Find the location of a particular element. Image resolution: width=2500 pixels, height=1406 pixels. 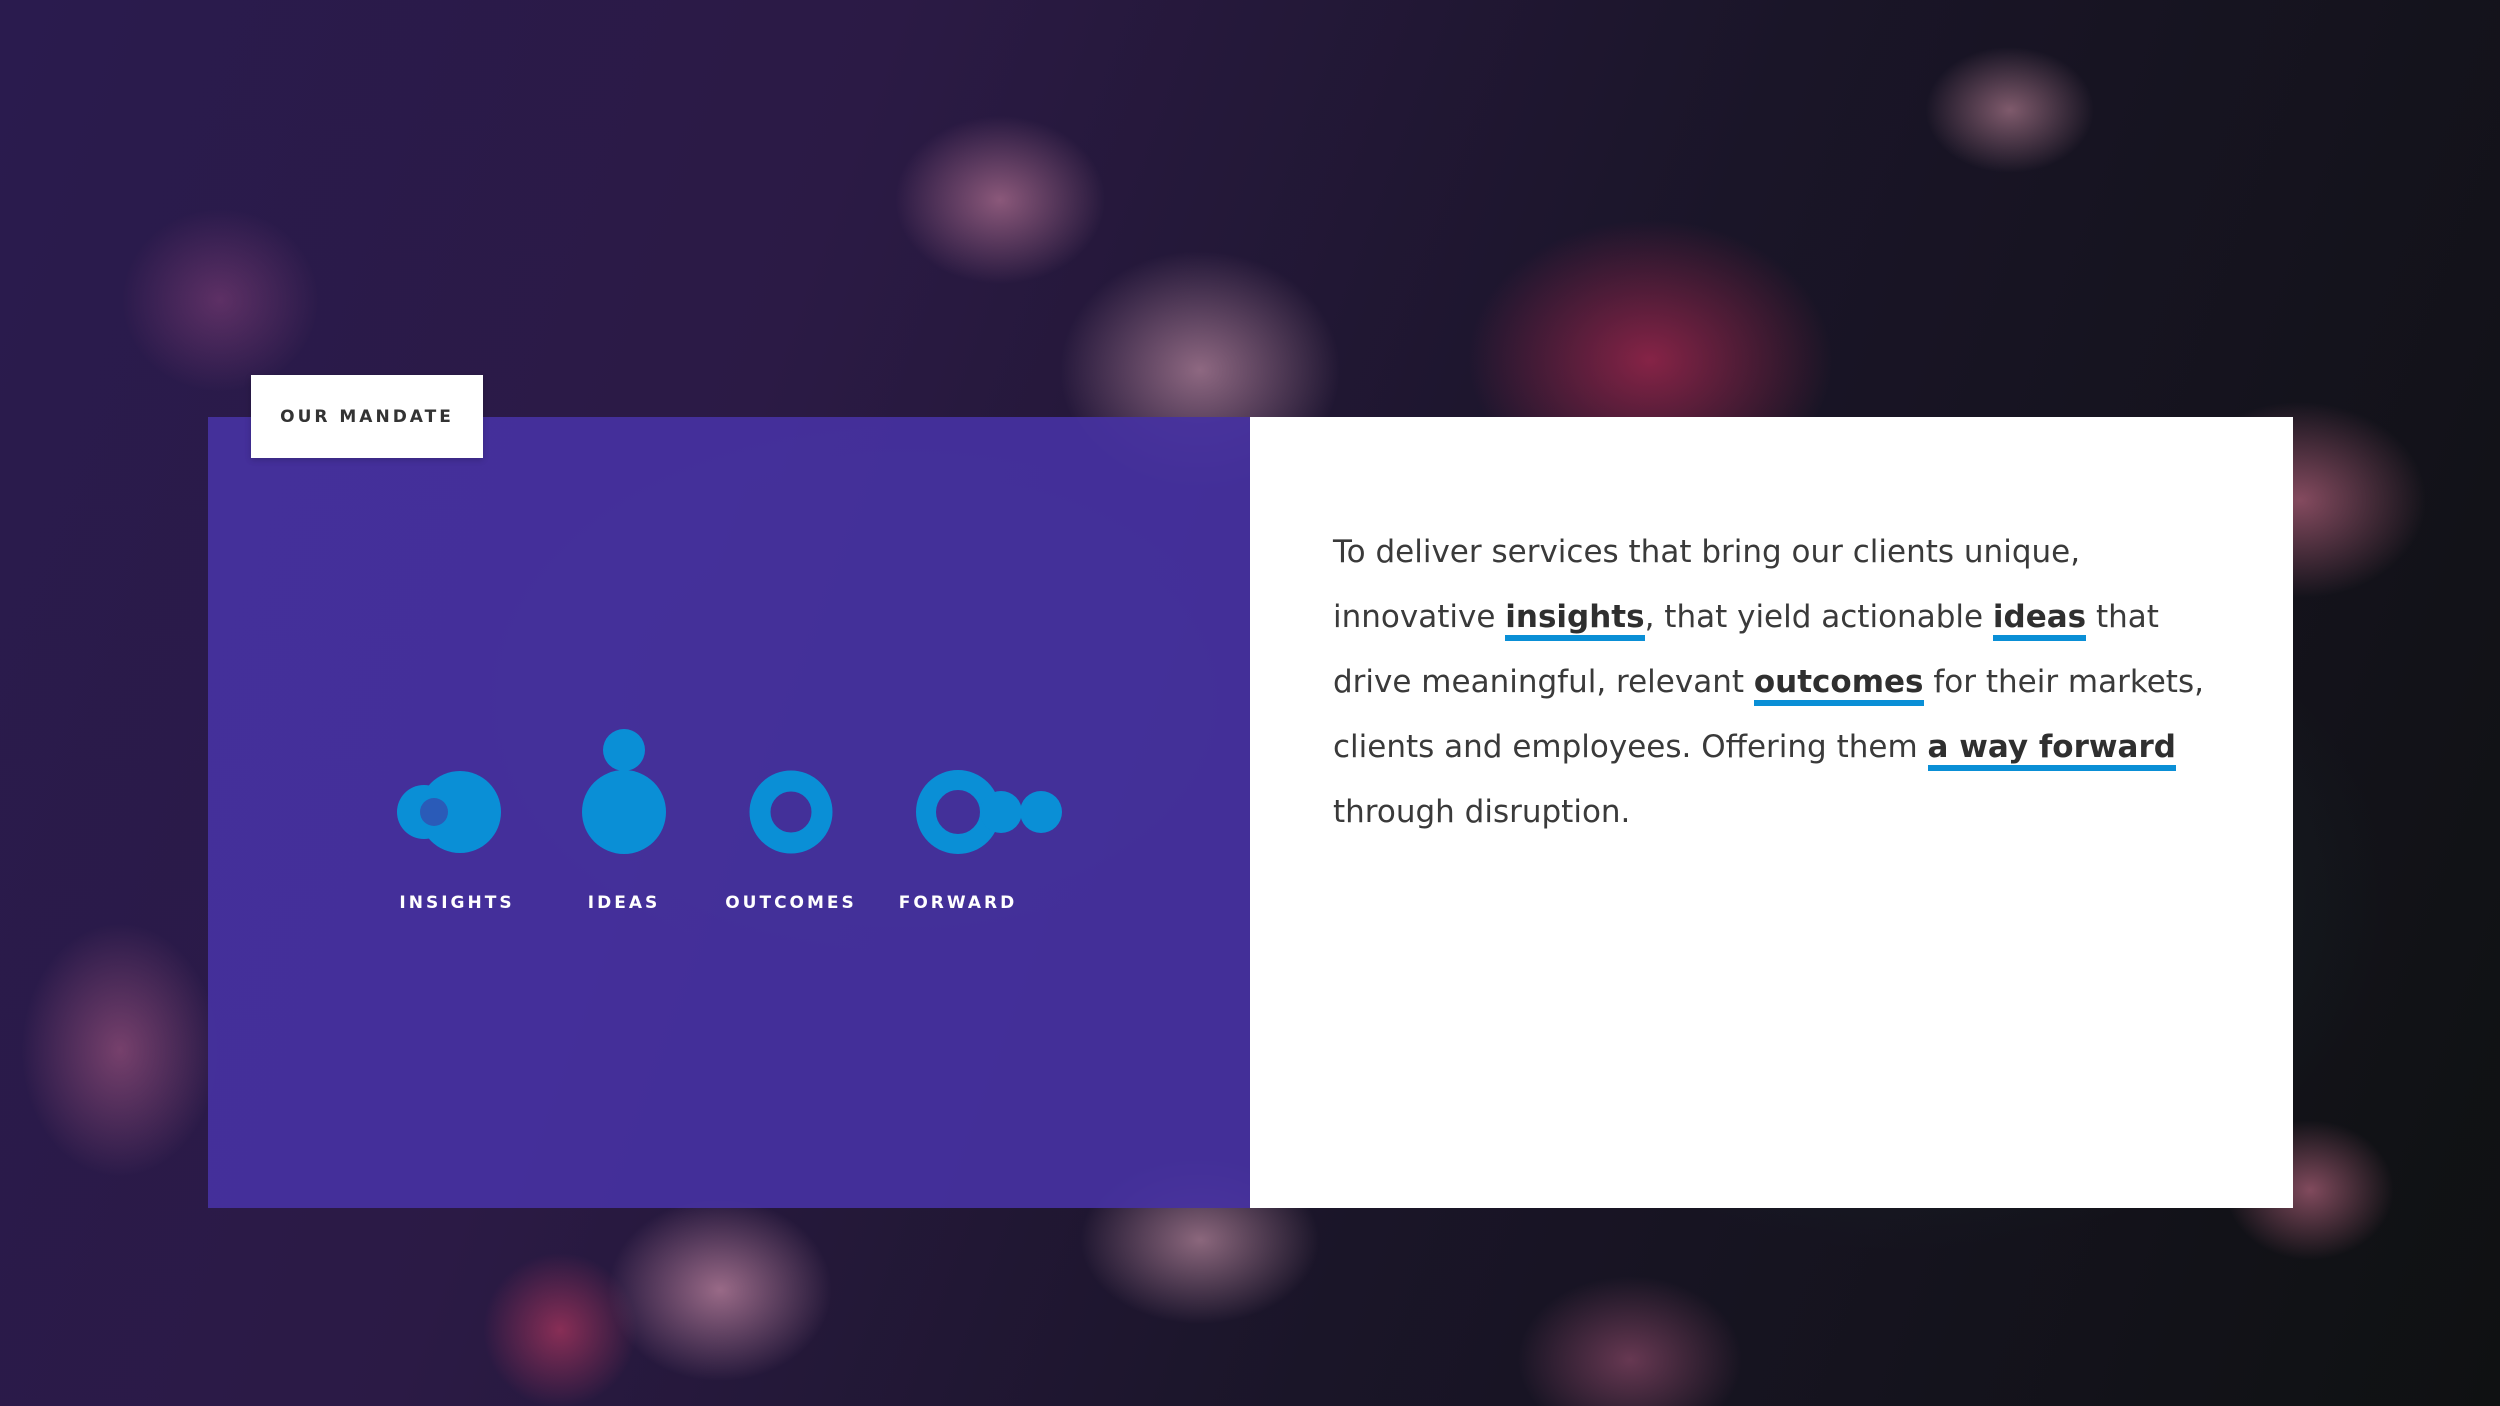

keyword-outcomes: outcomes is located at coordinates (1838, 685).